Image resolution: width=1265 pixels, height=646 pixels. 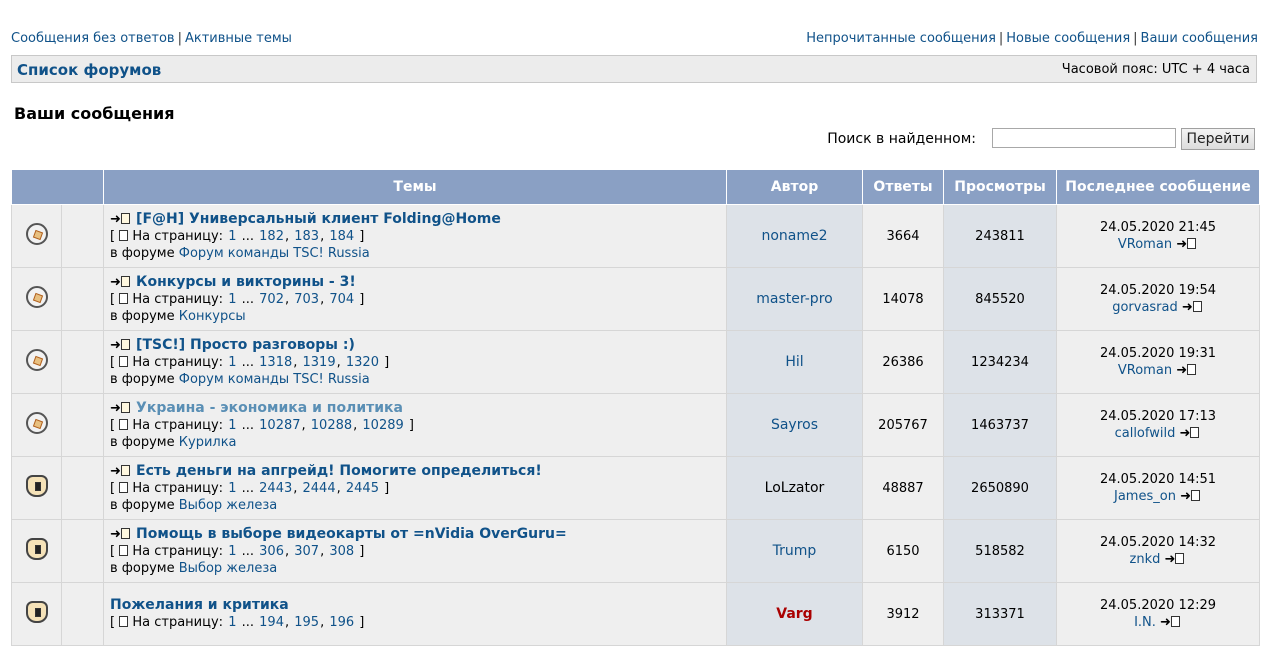 What do you see at coordinates (1145, 496) in the screenshot?
I see `last-post-author-link: James_on` at bounding box center [1145, 496].